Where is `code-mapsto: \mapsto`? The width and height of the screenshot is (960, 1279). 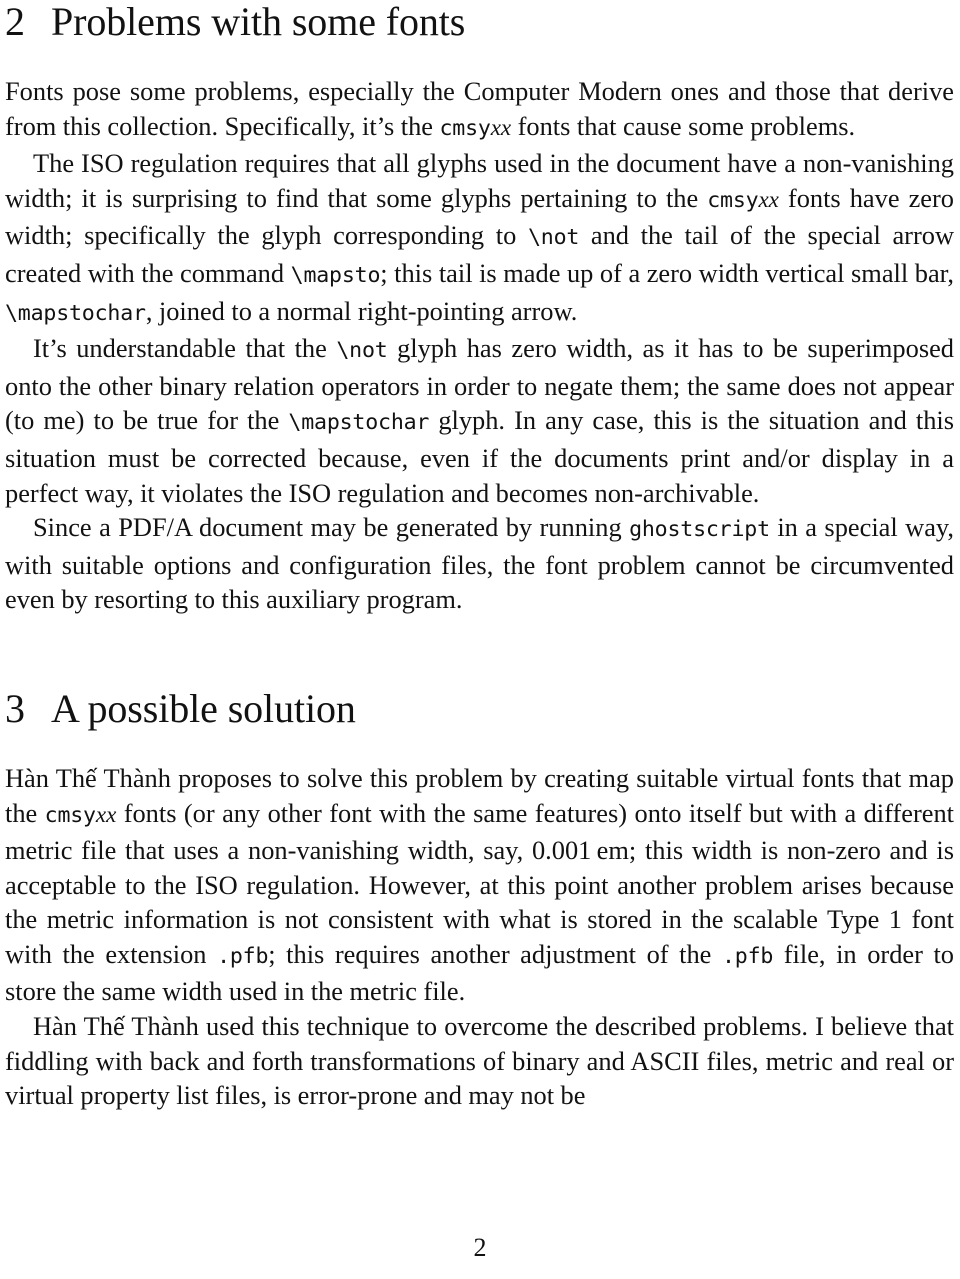 code-mapsto: \mapsto is located at coordinates (335, 275).